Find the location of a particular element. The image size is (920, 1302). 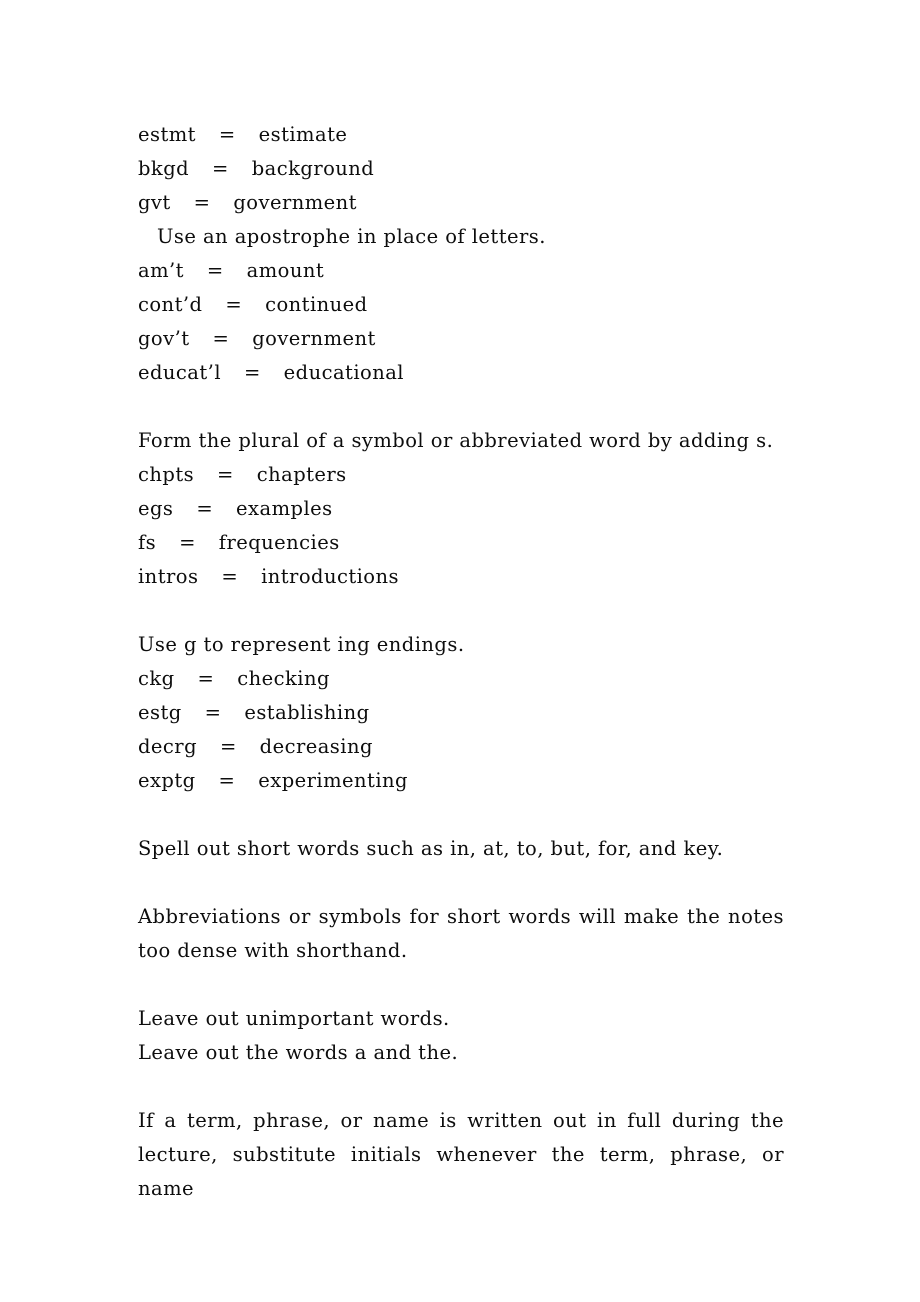

text-line: egs = examples is located at coordinates (235, 508).